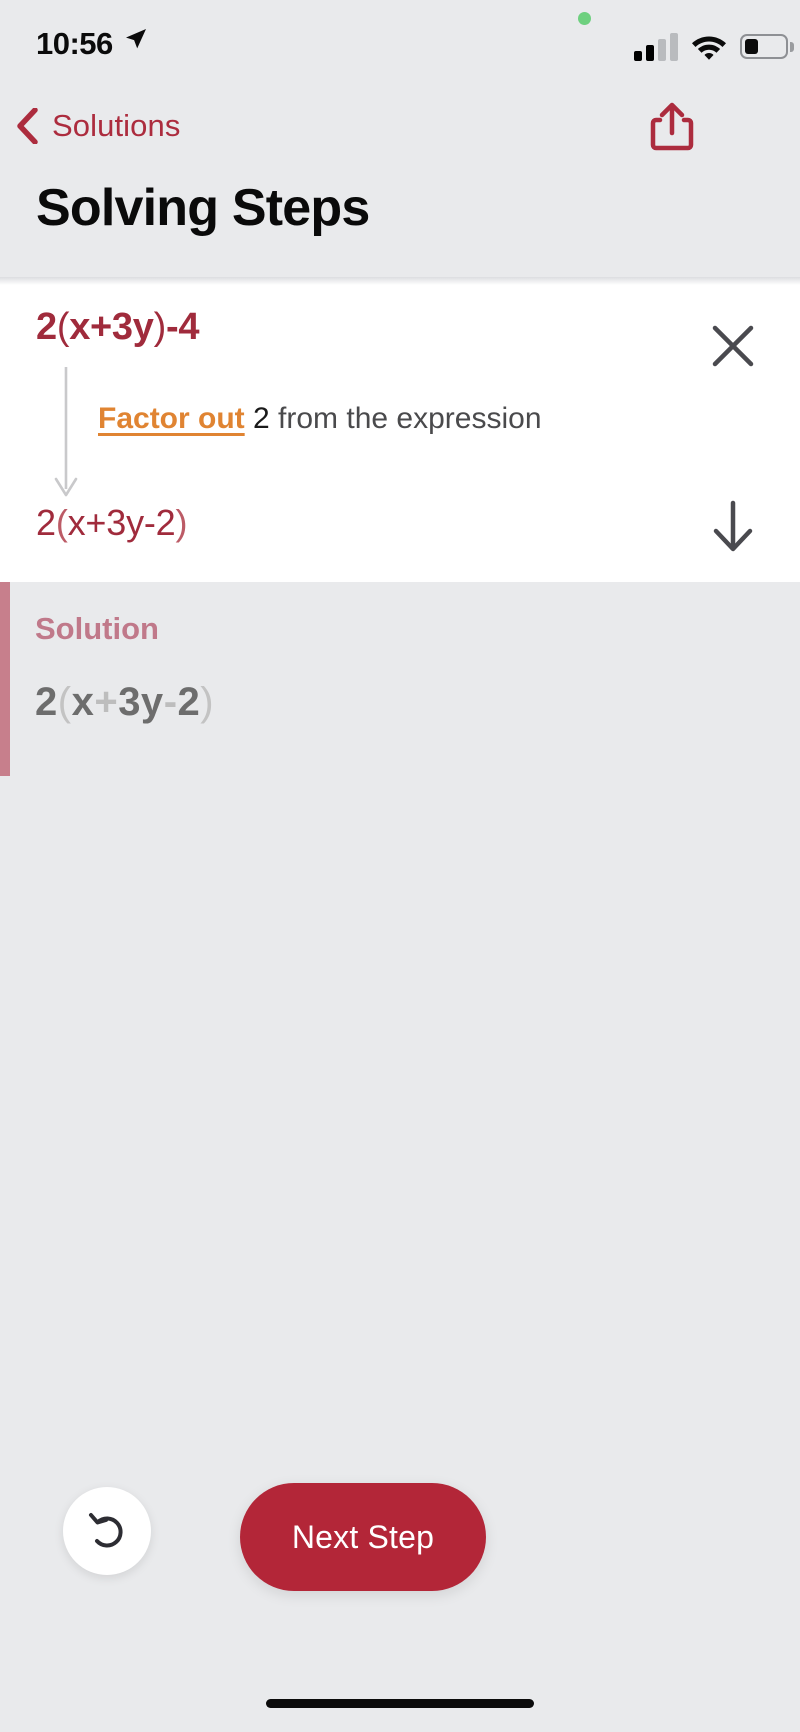 The width and height of the screenshot is (800, 1732). I want to click on solution-label: Solution, so click(97, 628).